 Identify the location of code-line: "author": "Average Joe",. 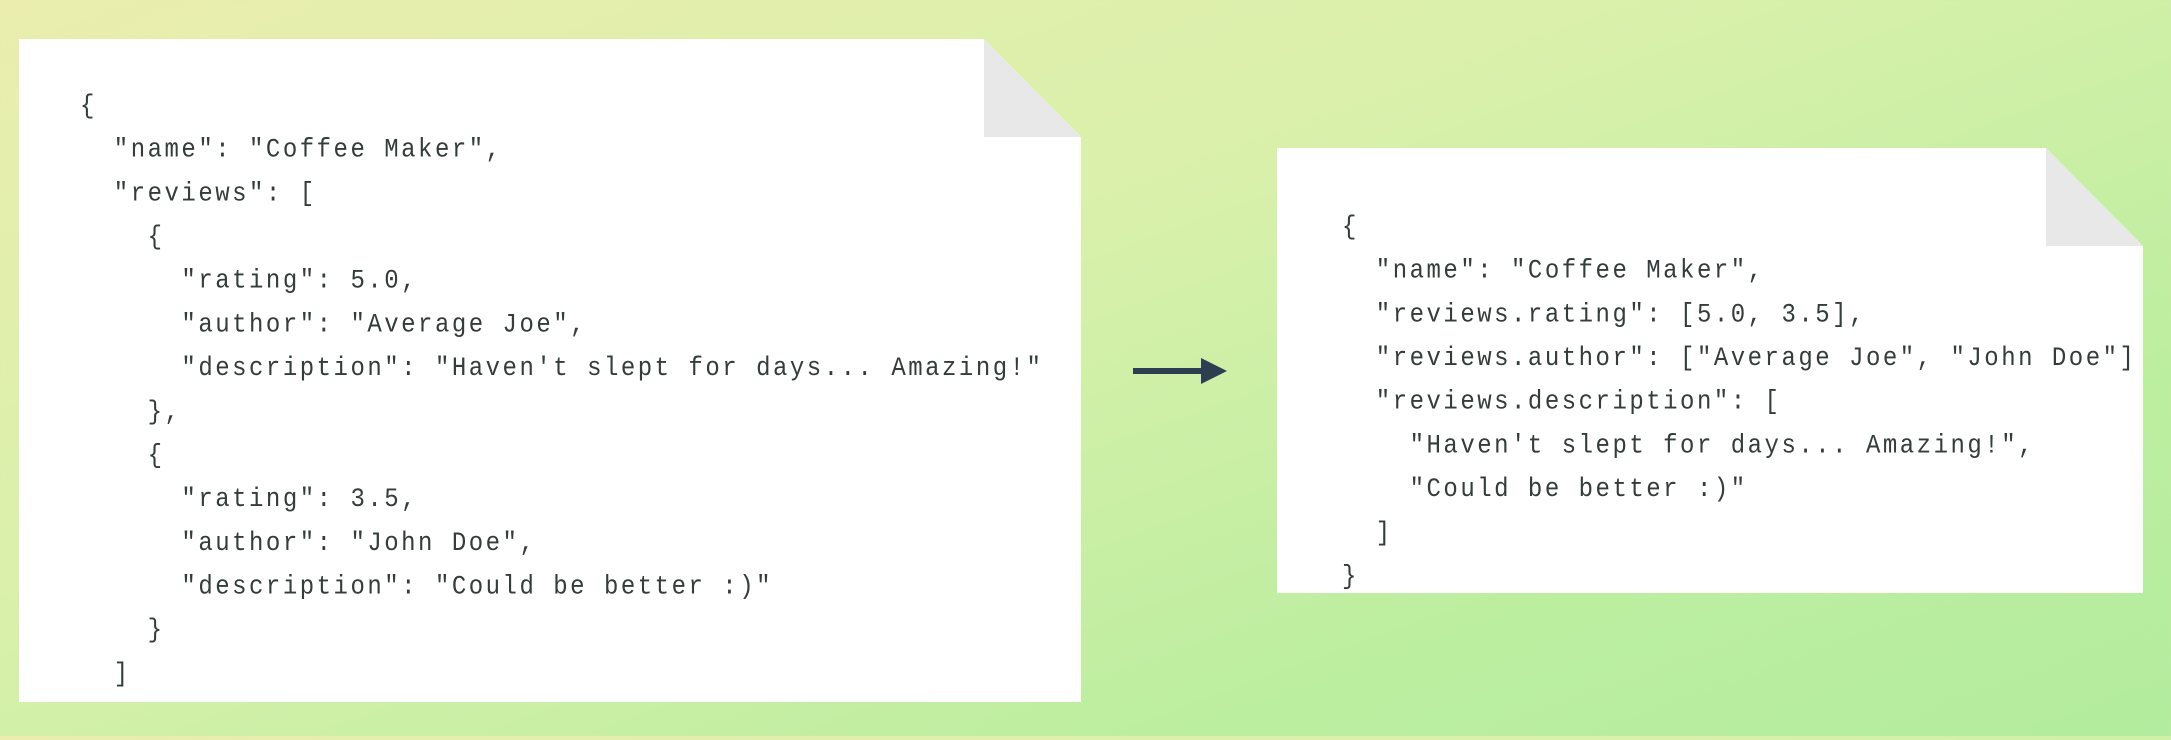
(334, 325).